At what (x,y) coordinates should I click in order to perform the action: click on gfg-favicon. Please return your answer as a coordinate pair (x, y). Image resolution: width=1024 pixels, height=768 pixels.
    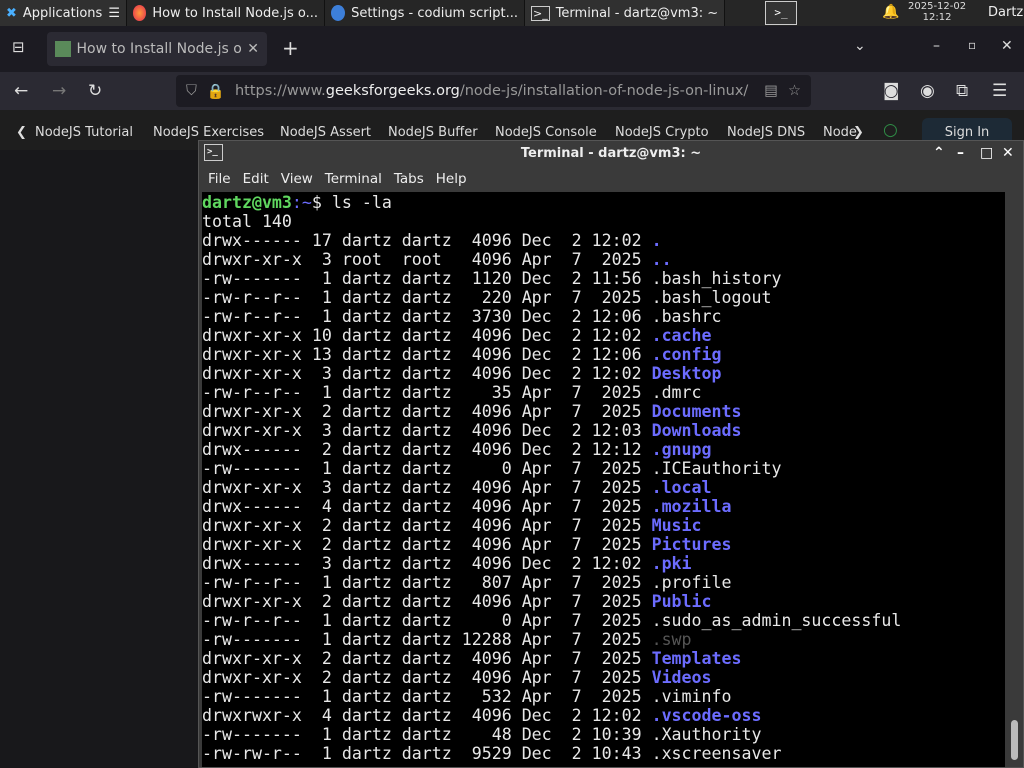
    Looking at the image, I should click on (63, 49).